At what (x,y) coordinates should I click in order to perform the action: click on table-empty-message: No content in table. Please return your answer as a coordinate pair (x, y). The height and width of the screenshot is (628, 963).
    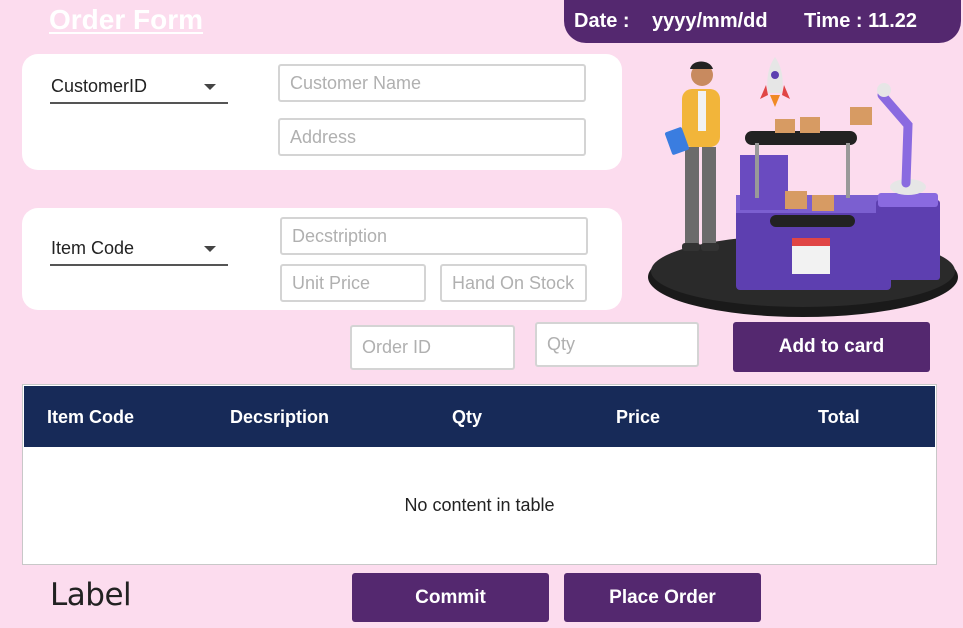
    Looking at the image, I should click on (479, 505).